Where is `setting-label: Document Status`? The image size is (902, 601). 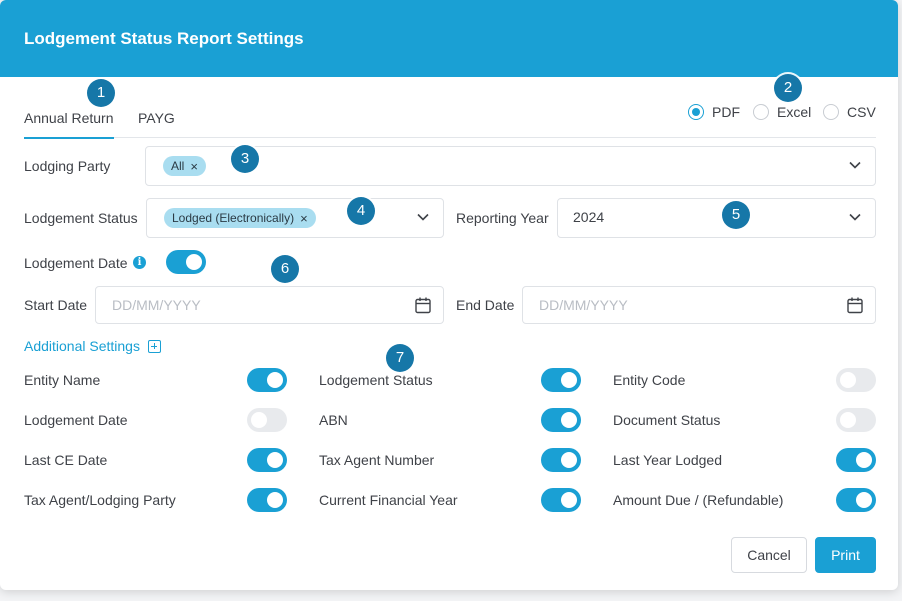
setting-label: Document Status is located at coordinates (667, 420).